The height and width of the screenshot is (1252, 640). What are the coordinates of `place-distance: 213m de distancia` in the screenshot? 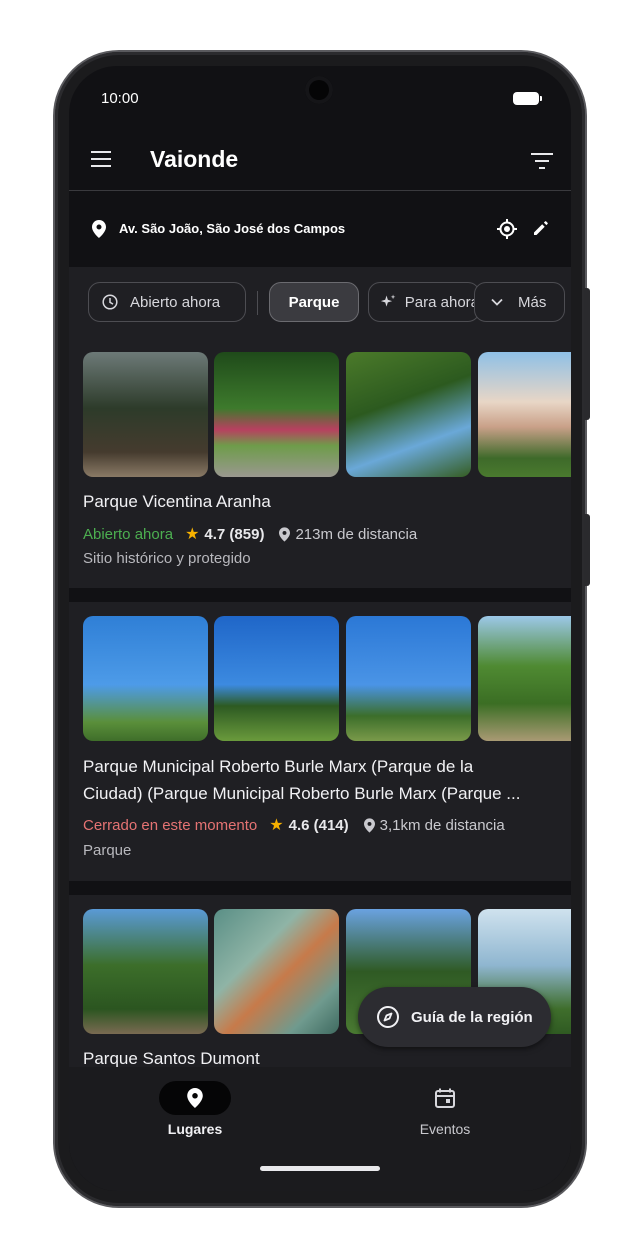 It's located at (356, 534).